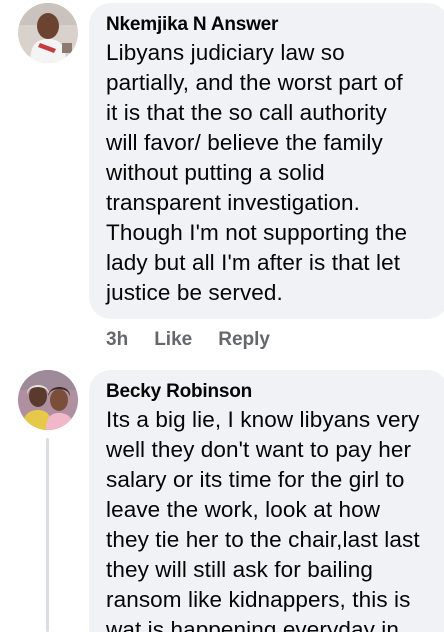 This screenshot has height=632, width=444. What do you see at coordinates (117, 340) in the screenshot?
I see `comment-timestamp: 3h` at bounding box center [117, 340].